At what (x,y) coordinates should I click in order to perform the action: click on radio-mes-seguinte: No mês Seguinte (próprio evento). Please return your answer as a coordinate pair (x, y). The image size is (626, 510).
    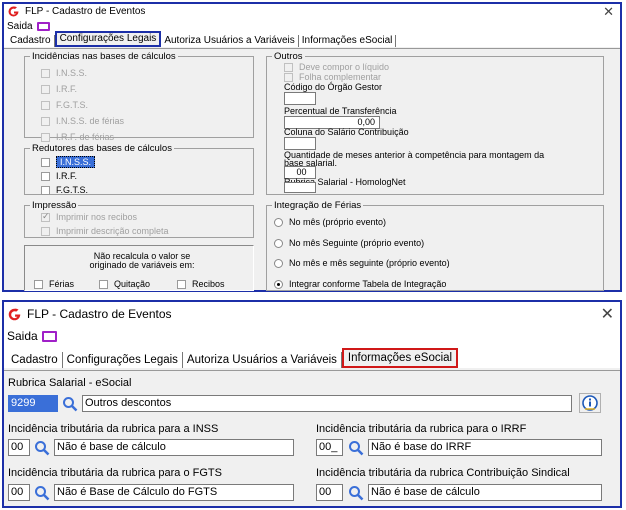
    Looking at the image, I should click on (349, 243).